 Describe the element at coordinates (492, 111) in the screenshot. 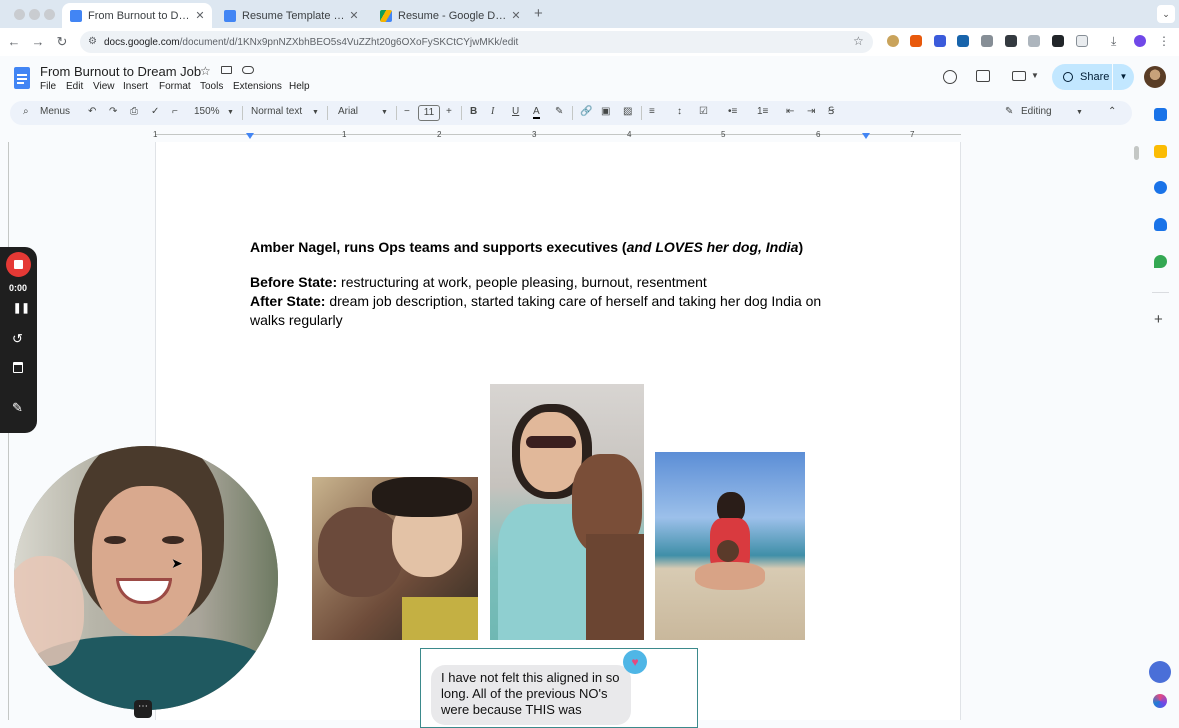

I see `italic-icon: I` at that location.